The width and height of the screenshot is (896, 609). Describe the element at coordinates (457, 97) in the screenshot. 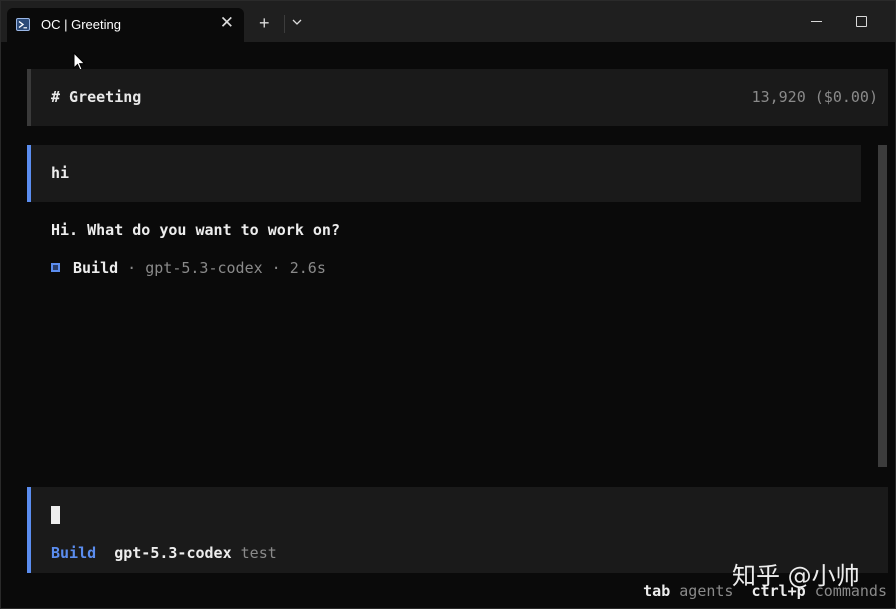

I see `session-header: # Greeting 13,920 ($0.00)` at that location.